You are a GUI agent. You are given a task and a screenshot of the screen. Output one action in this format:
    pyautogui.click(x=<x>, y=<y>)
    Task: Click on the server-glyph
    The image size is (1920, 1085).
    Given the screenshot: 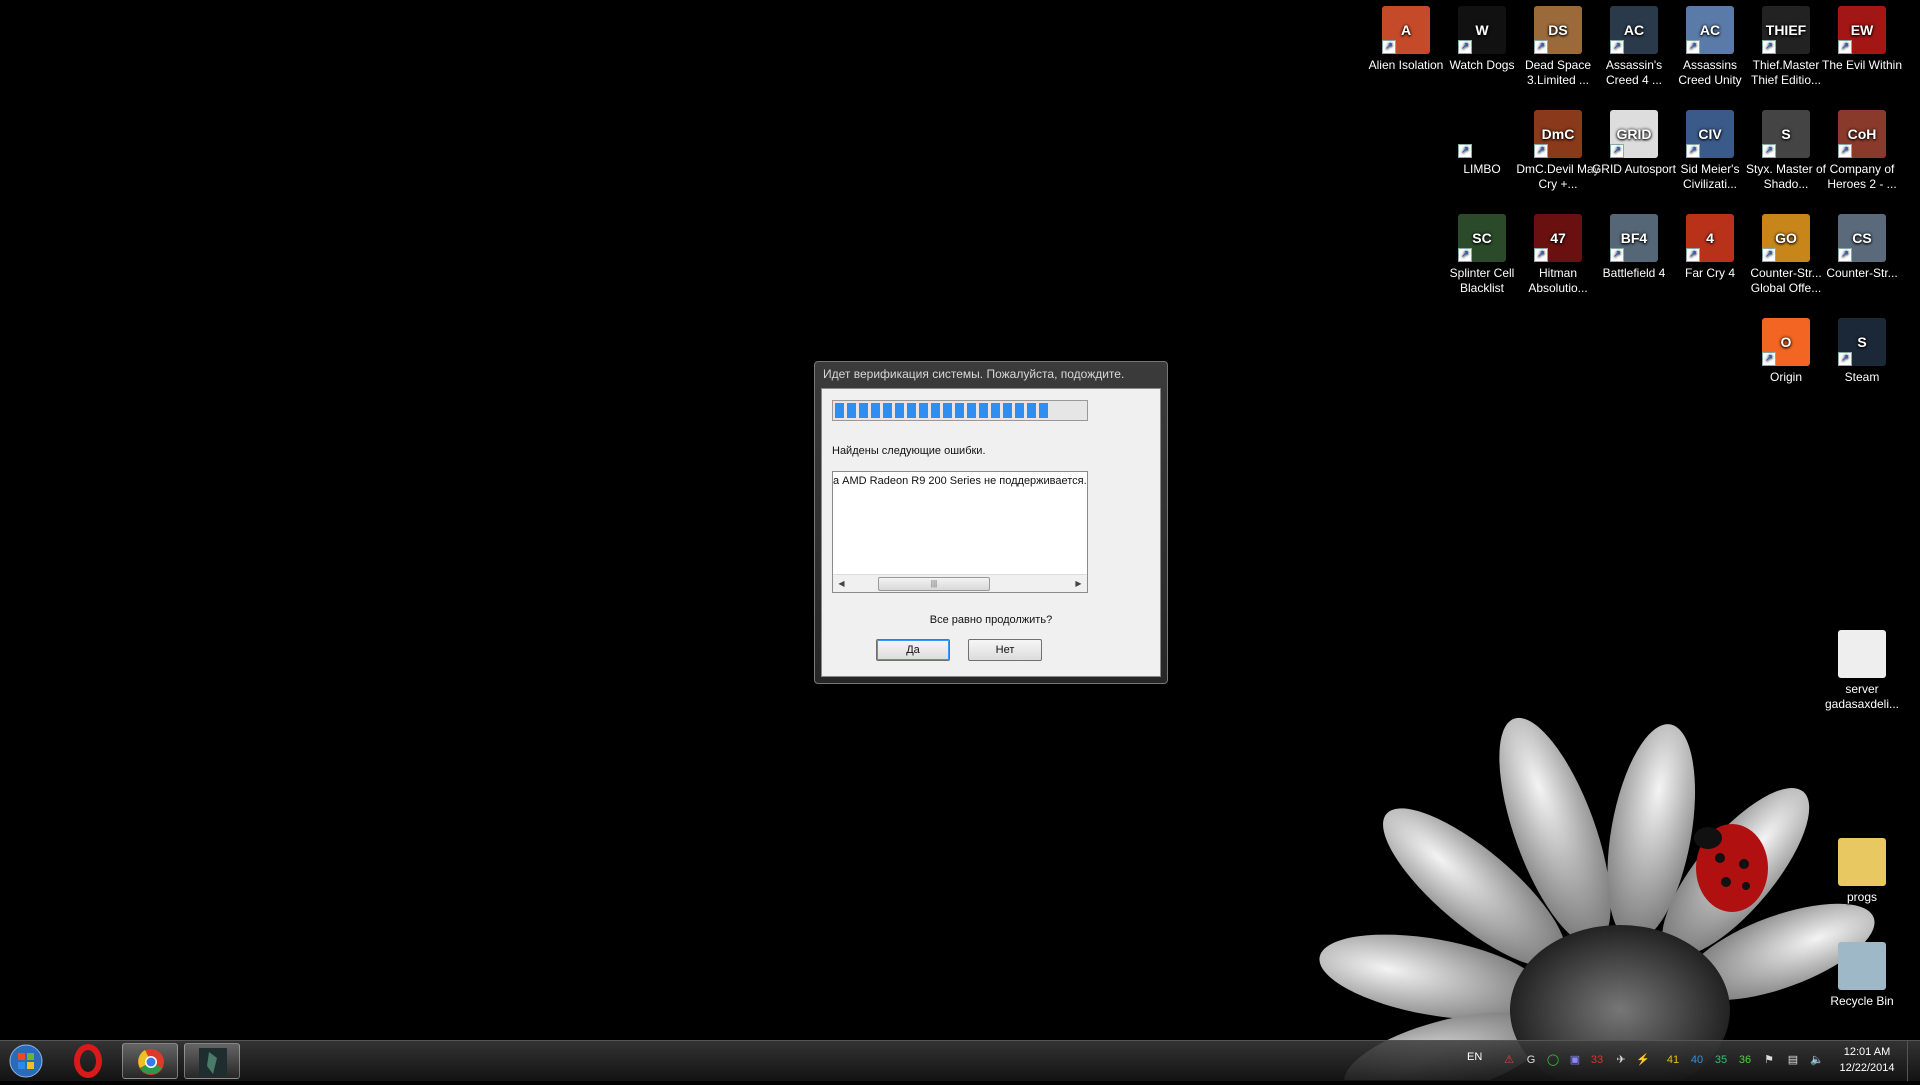 What is the action you would take?
    pyautogui.click(x=1862, y=654)
    